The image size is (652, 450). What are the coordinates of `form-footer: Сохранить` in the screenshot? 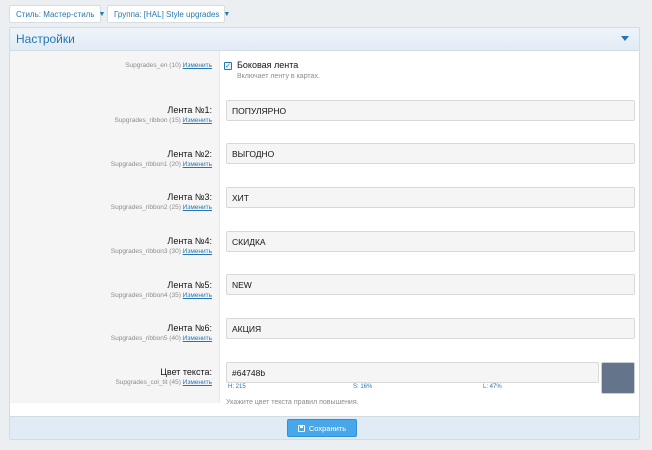 It's located at (324, 427).